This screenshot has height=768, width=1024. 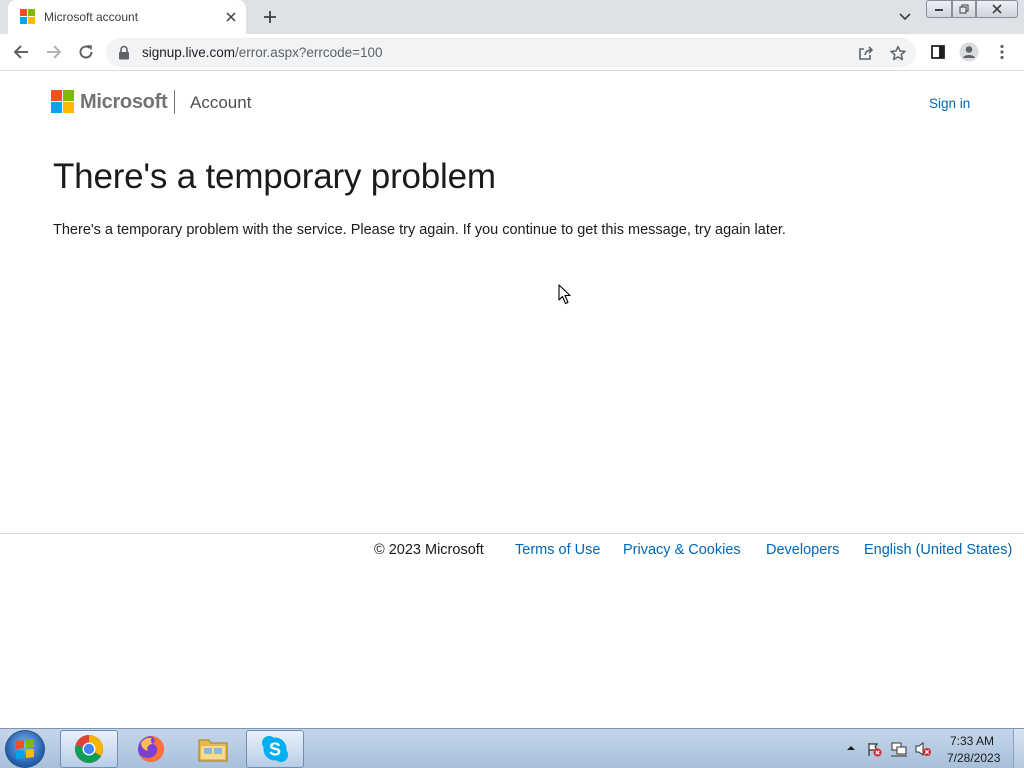 What do you see at coordinates (564, 294) in the screenshot?
I see `mouse-pointer-icon` at bounding box center [564, 294].